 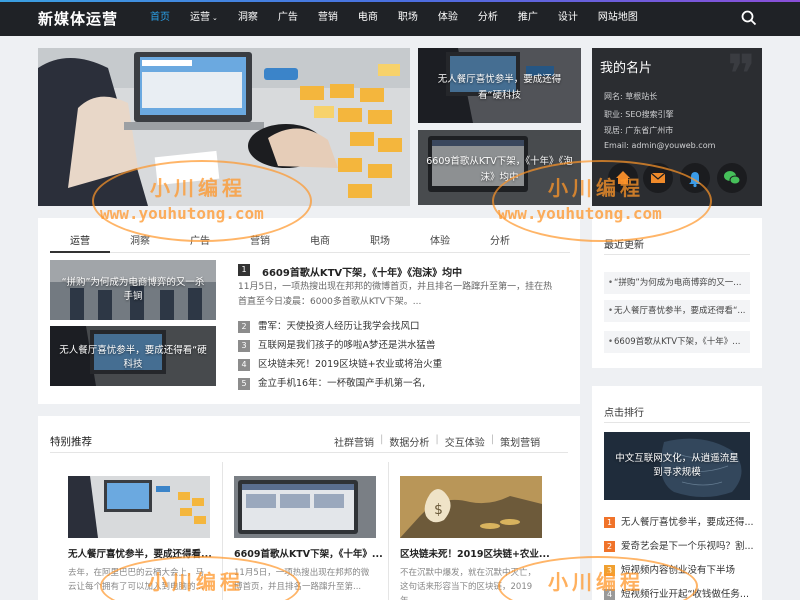 What do you see at coordinates (609, 594) in the screenshot?
I see `hot-rank-badge: 4` at bounding box center [609, 594].